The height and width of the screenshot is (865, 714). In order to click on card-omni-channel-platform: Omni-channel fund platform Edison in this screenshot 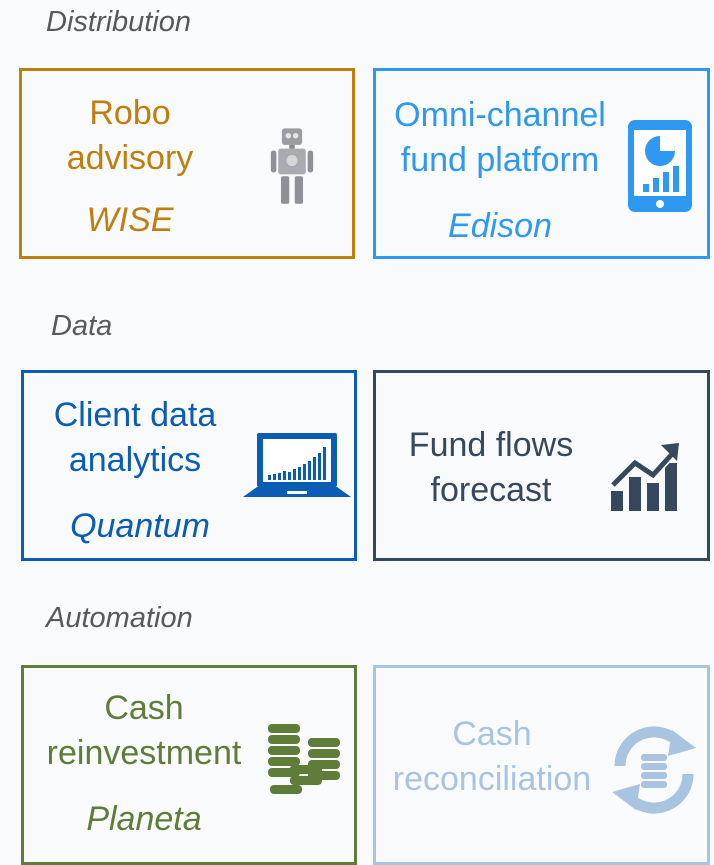, I will do `click(541, 163)`.